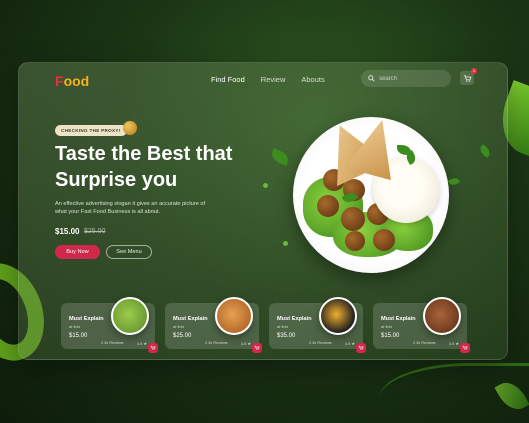 Image resolution: width=529 pixels, height=423 pixels. Describe the element at coordinates (474, 71) in the screenshot. I see `cart-count-badge: 1` at that location.